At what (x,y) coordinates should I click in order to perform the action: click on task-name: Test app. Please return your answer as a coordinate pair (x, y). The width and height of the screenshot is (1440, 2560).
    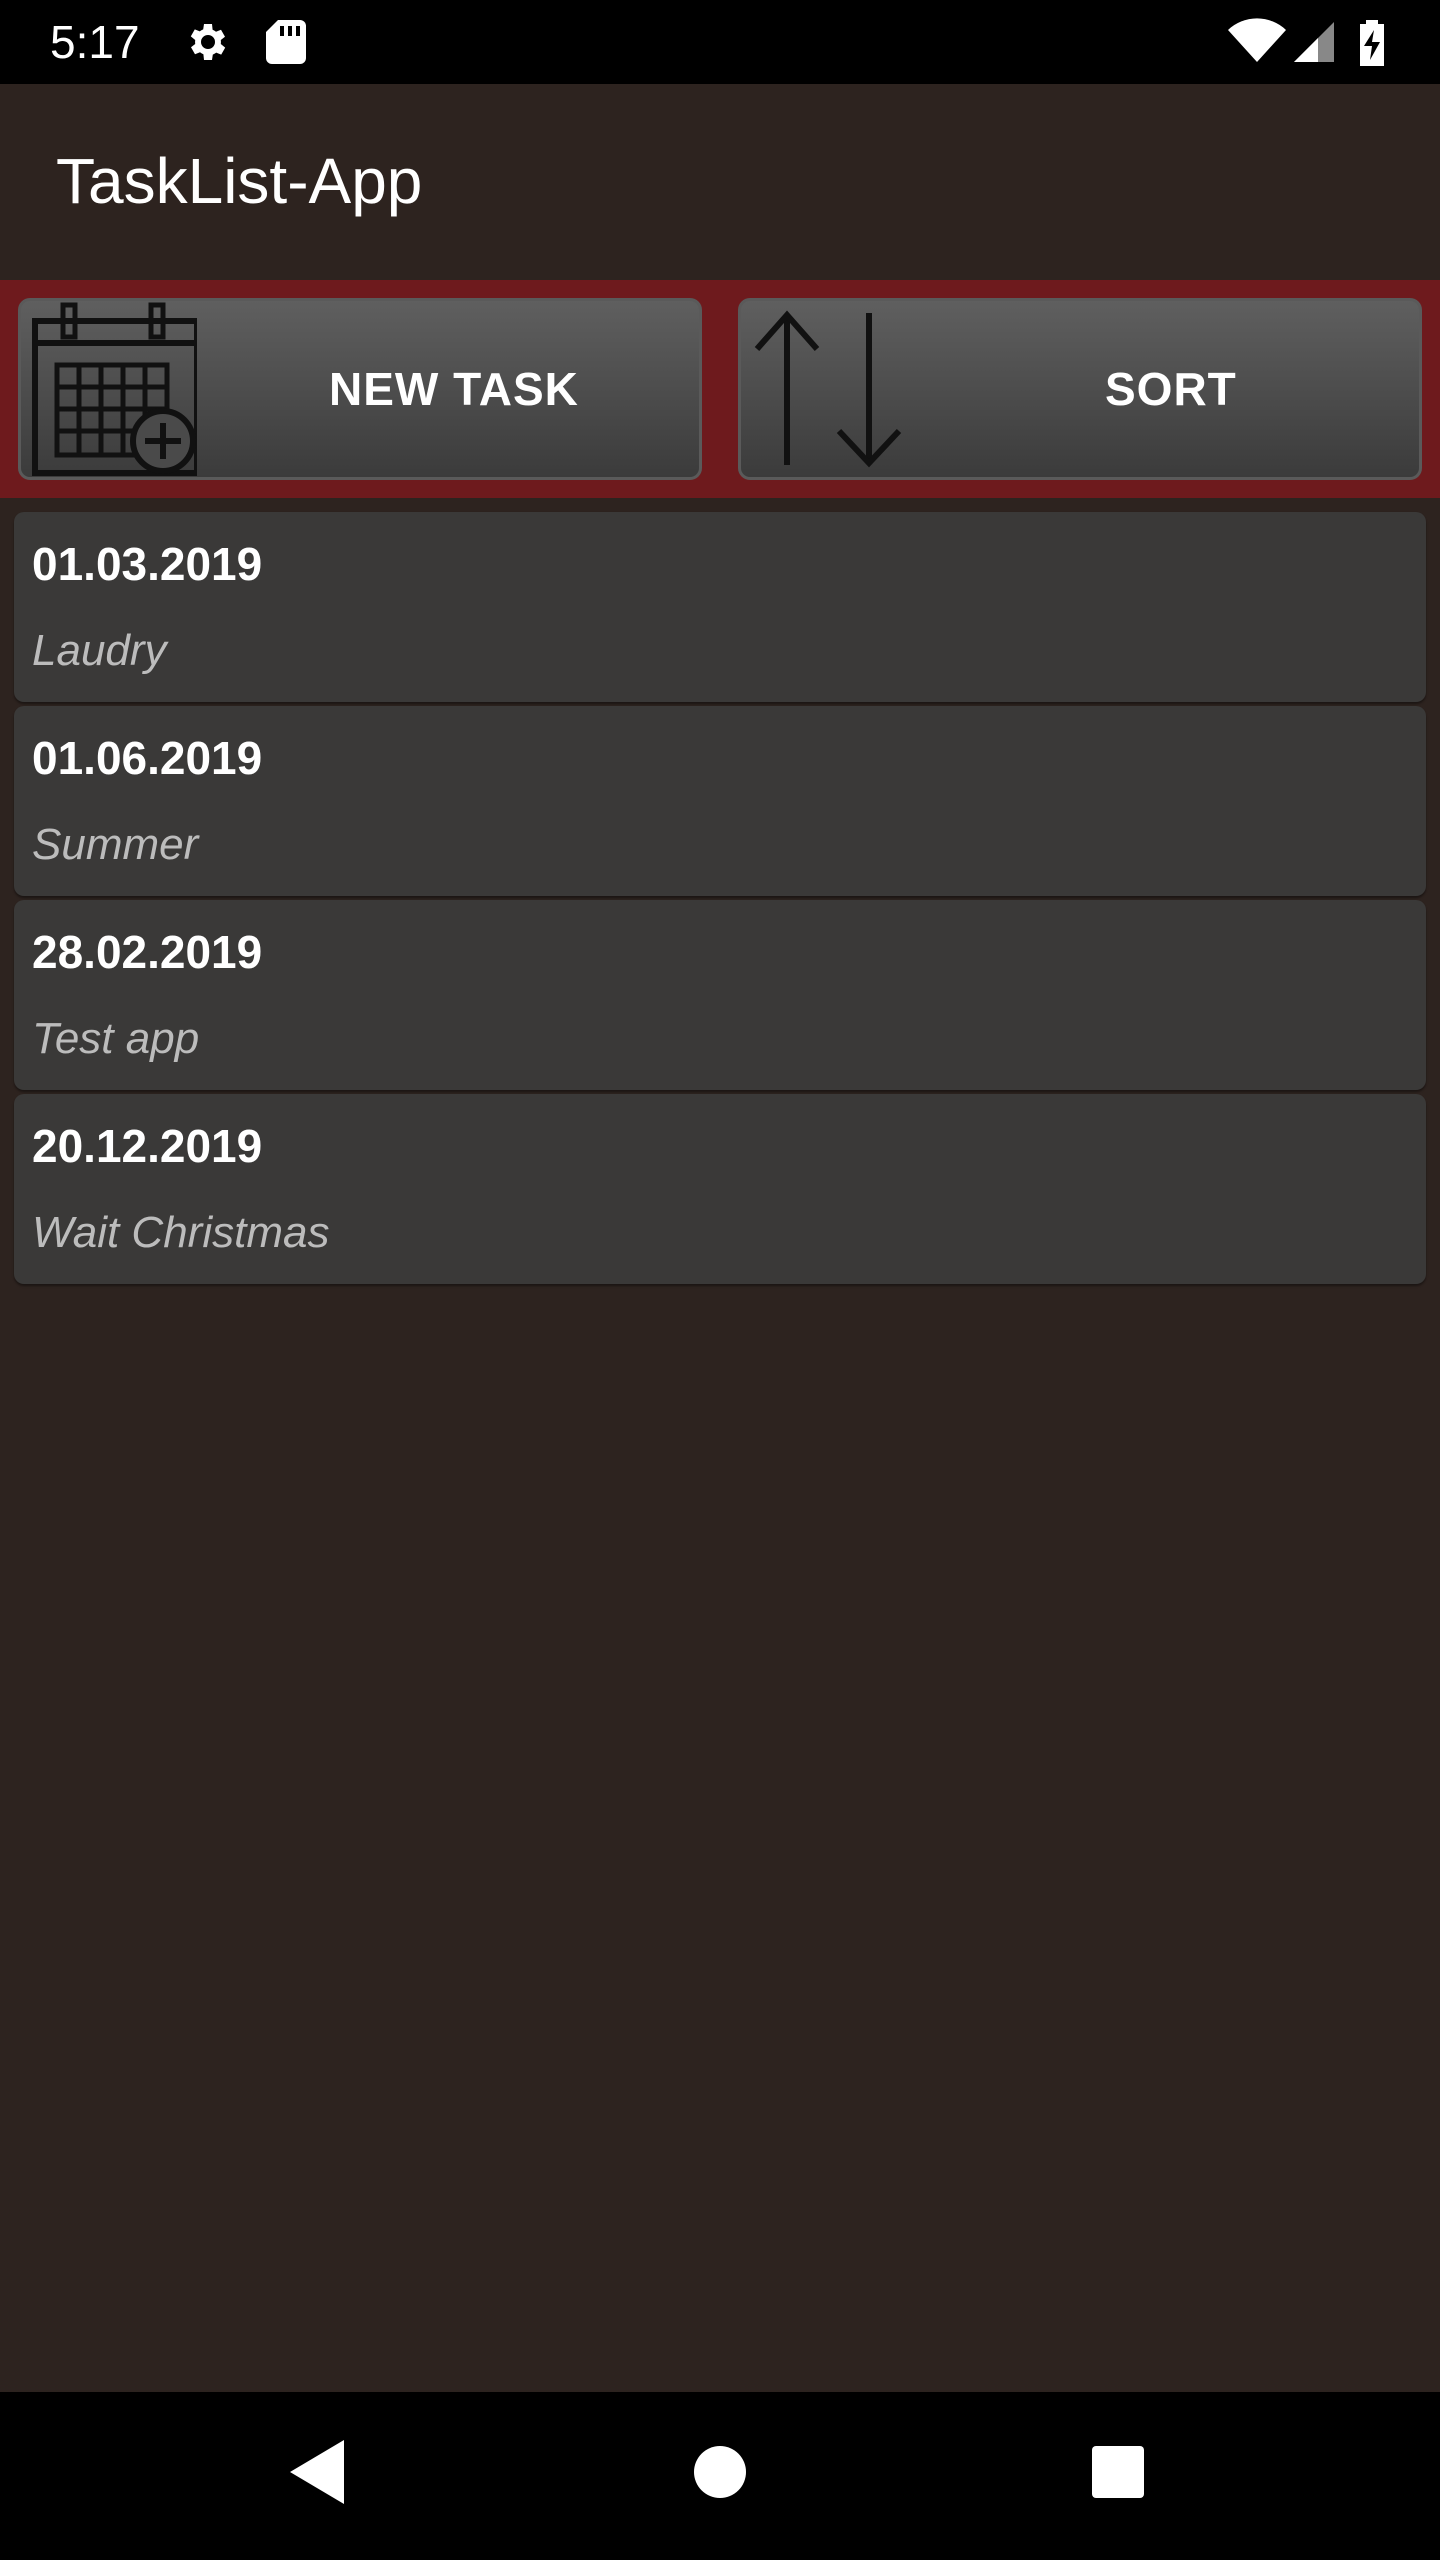
    Looking at the image, I should click on (116, 1038).